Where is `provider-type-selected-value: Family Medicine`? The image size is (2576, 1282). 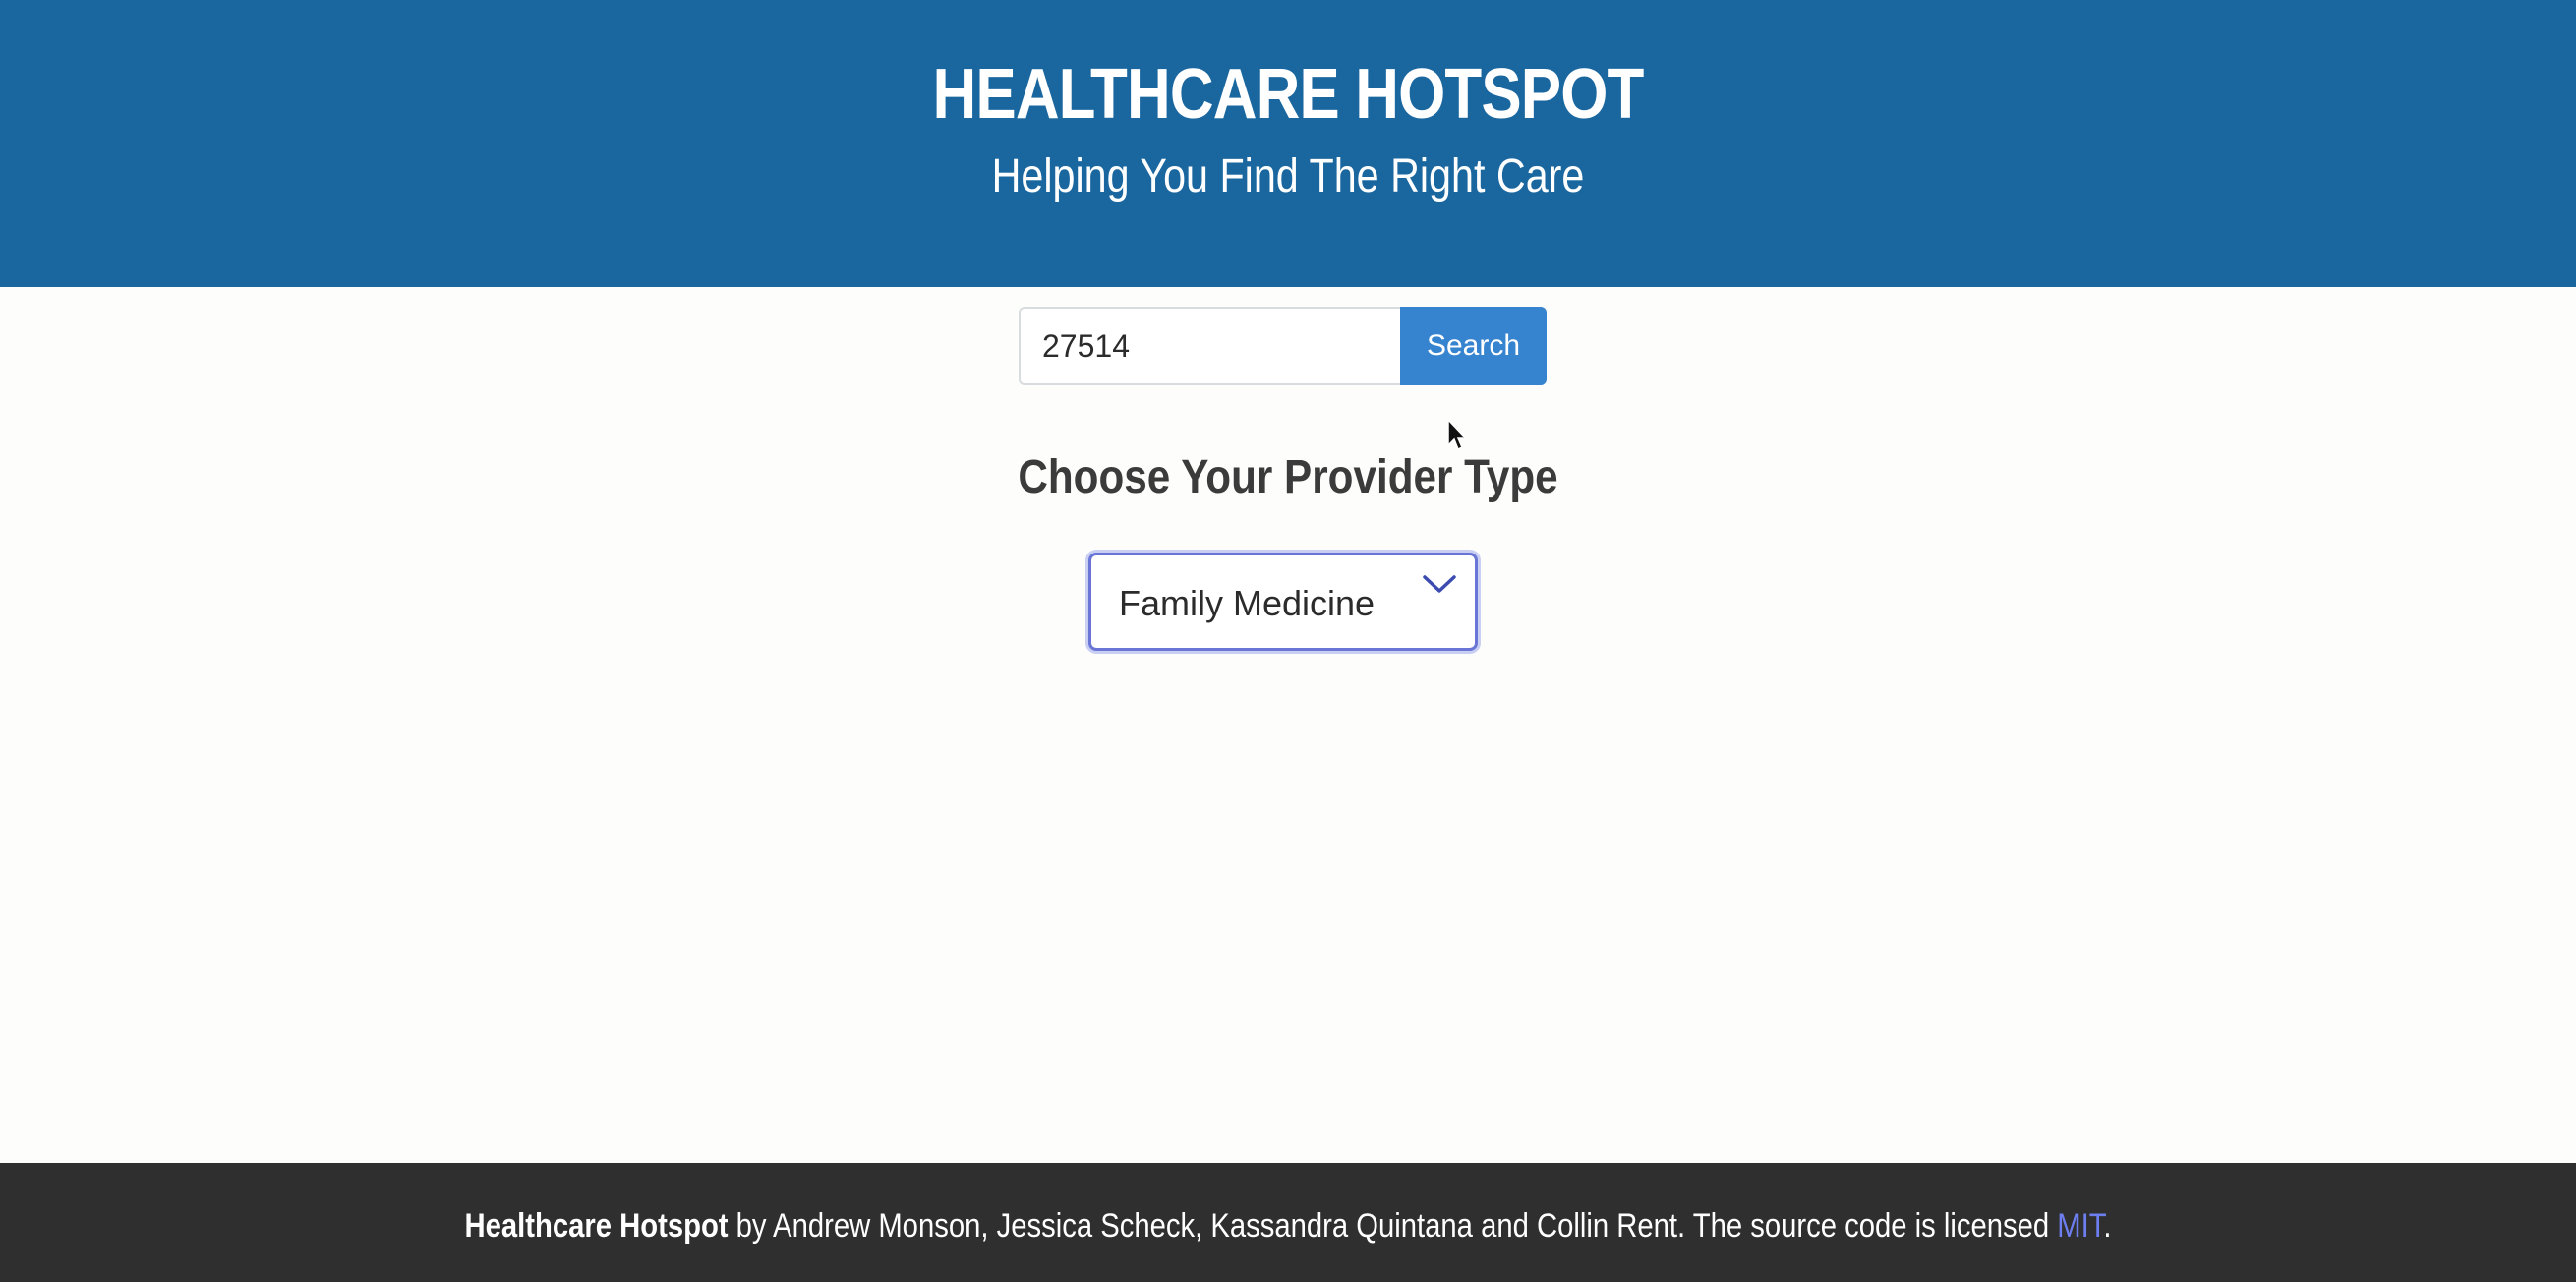 provider-type-selected-value: Family Medicine is located at coordinates (1247, 603).